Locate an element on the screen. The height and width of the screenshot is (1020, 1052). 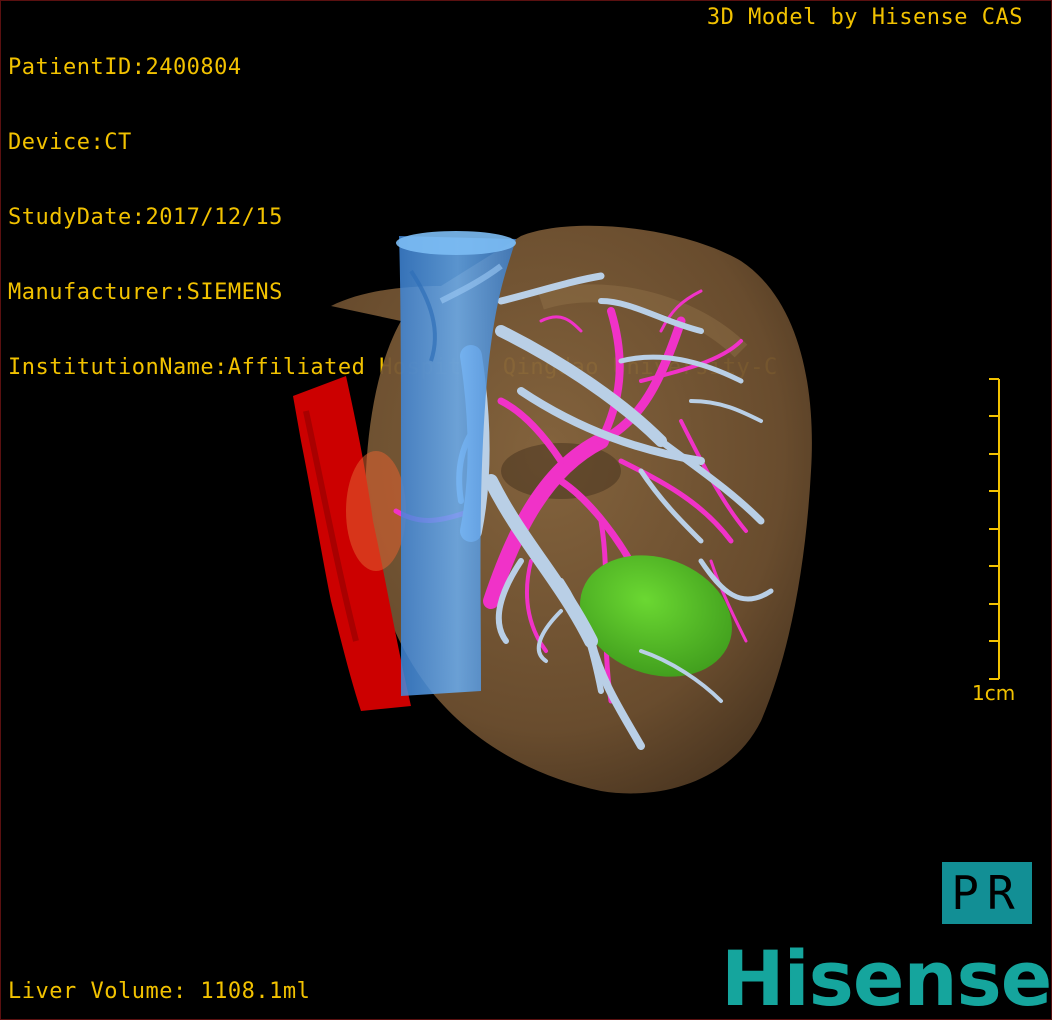
scale-bar is located at coordinates (994, 529).